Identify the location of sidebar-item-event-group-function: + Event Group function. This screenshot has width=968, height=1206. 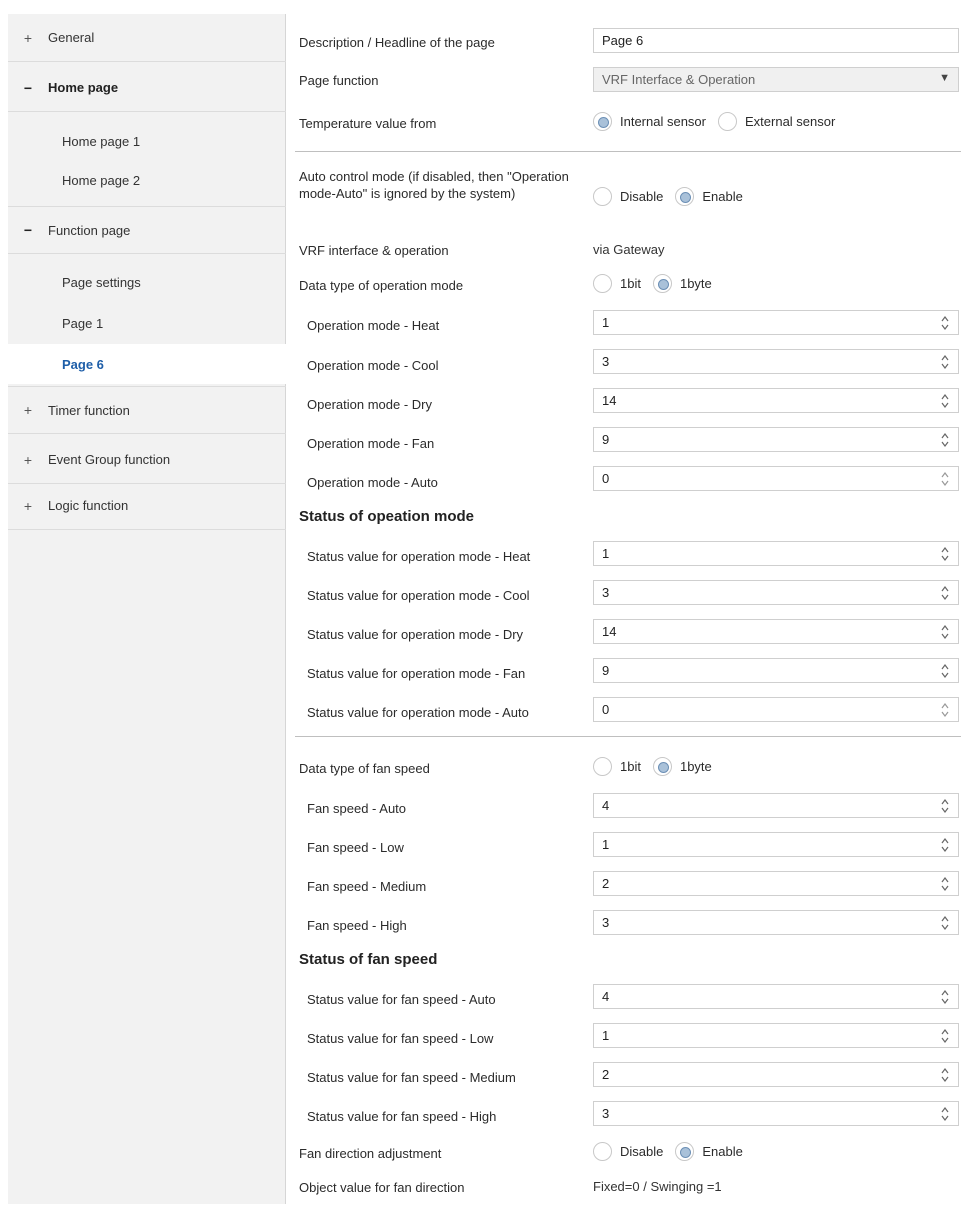
(147, 460).